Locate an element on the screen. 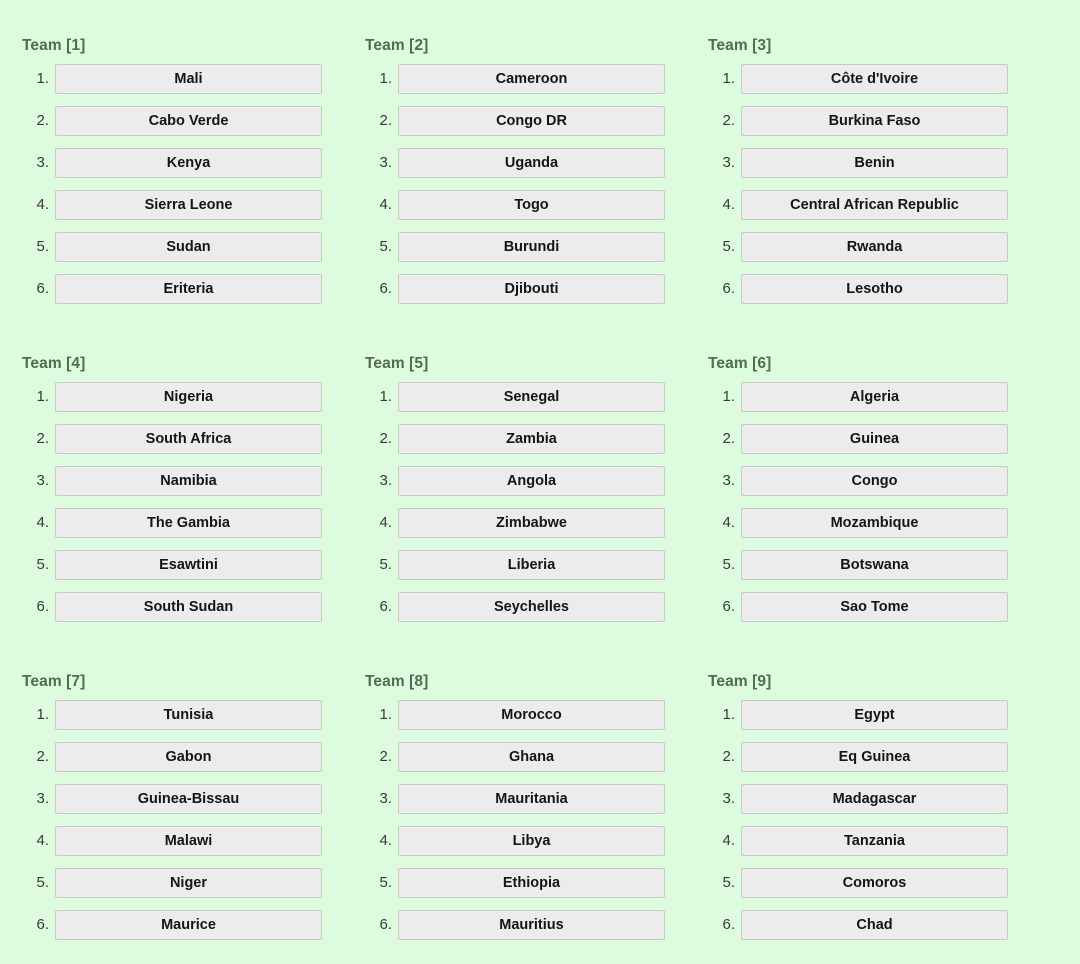 The height and width of the screenshot is (964, 1080). team-heading: Team [3] is located at coordinates (740, 45).